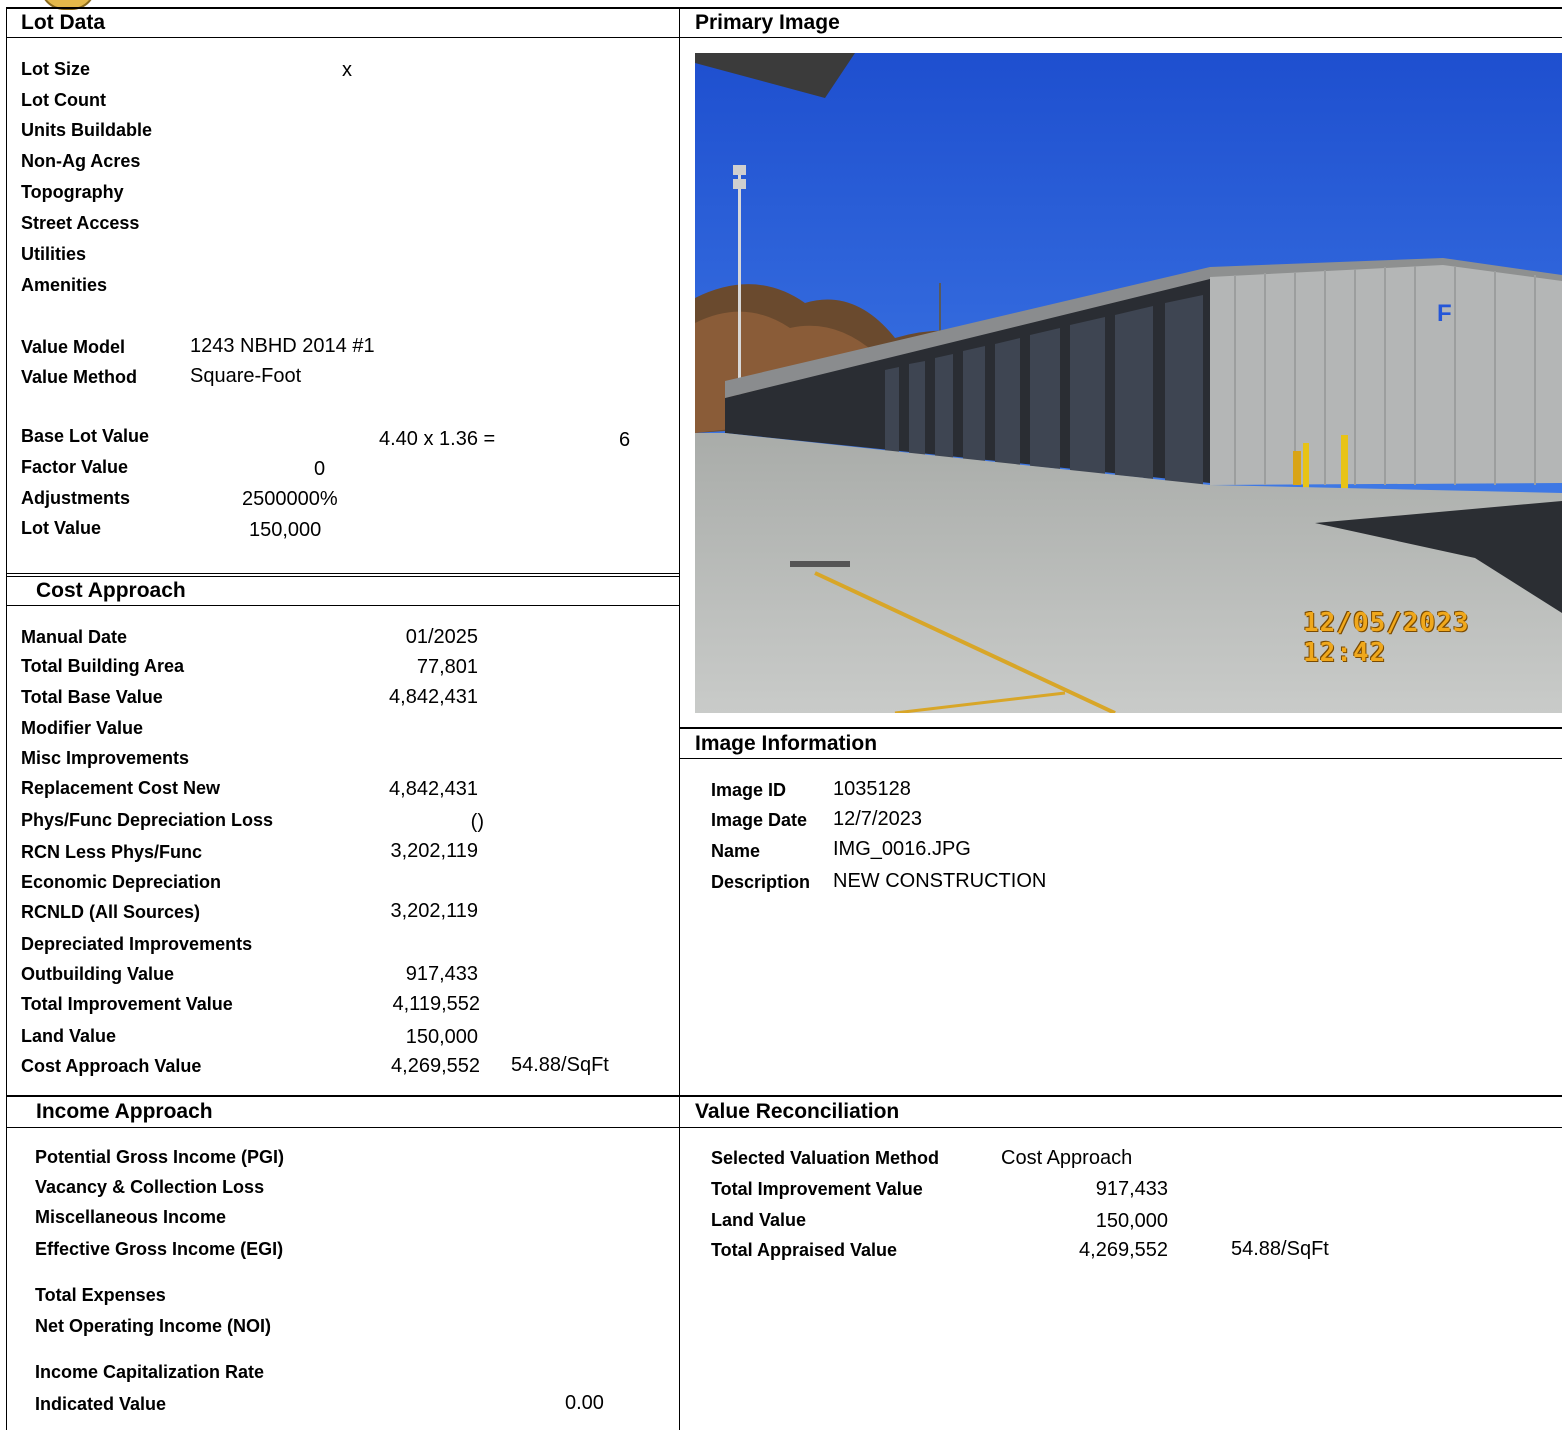 This screenshot has width=1562, height=1430. What do you see at coordinates (736, 851) in the screenshot?
I see `image-name-label: Name` at bounding box center [736, 851].